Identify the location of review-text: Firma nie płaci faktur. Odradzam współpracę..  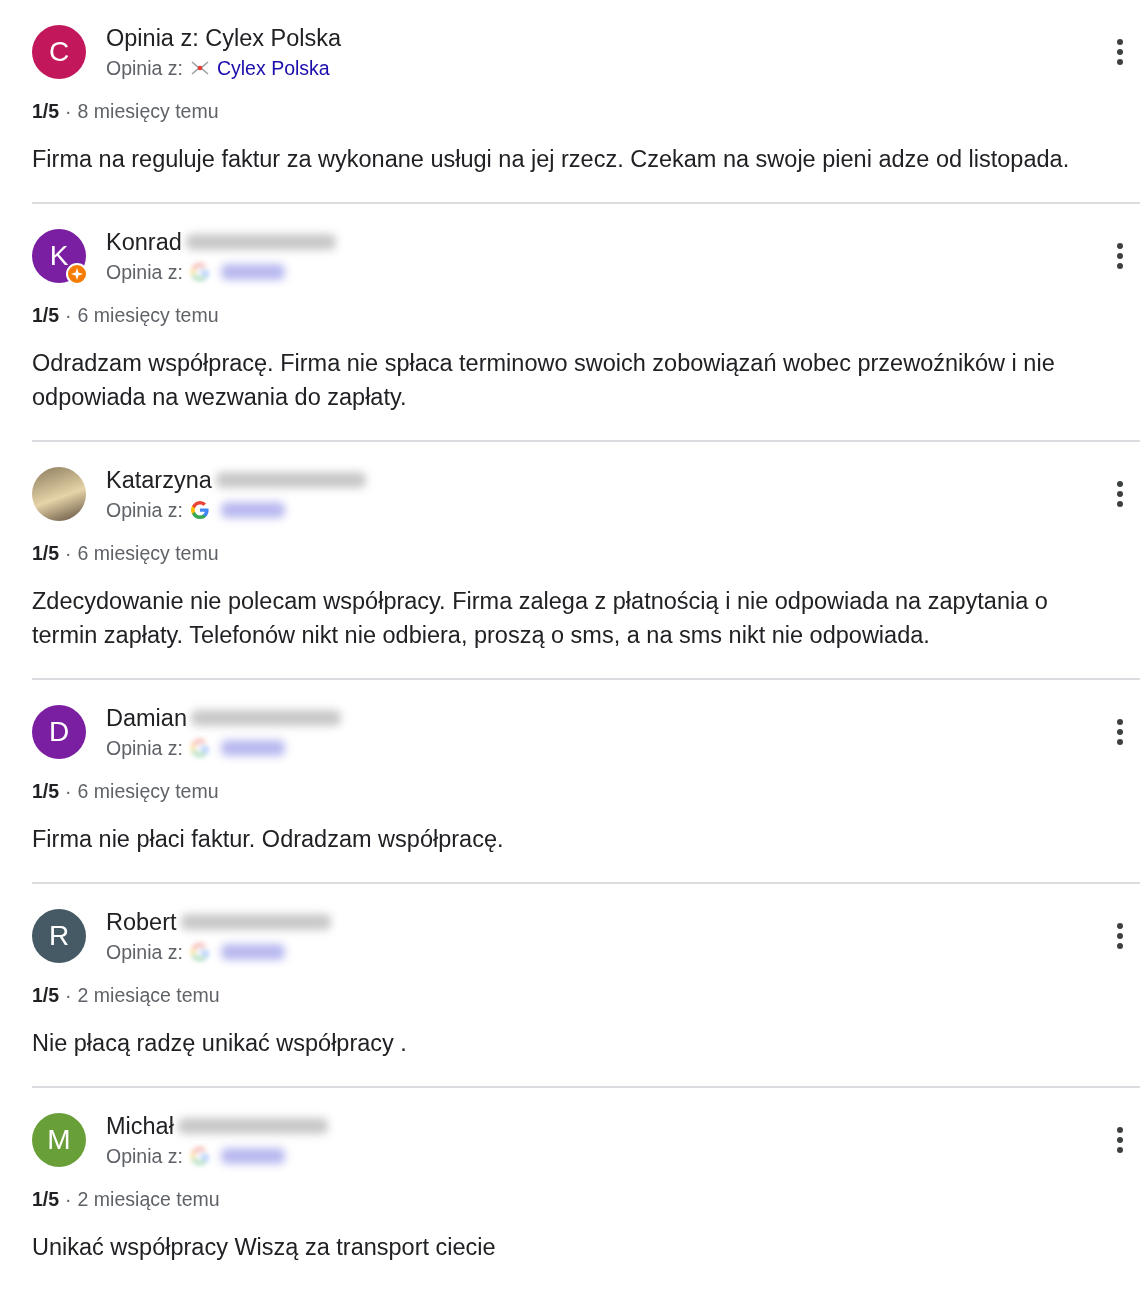
(268, 839).